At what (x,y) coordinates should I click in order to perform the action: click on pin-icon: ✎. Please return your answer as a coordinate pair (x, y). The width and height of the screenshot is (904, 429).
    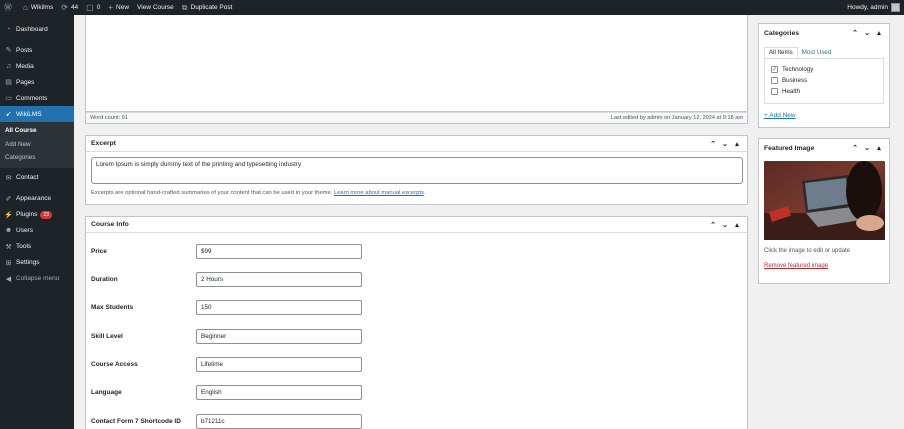
    Looking at the image, I should click on (8, 50).